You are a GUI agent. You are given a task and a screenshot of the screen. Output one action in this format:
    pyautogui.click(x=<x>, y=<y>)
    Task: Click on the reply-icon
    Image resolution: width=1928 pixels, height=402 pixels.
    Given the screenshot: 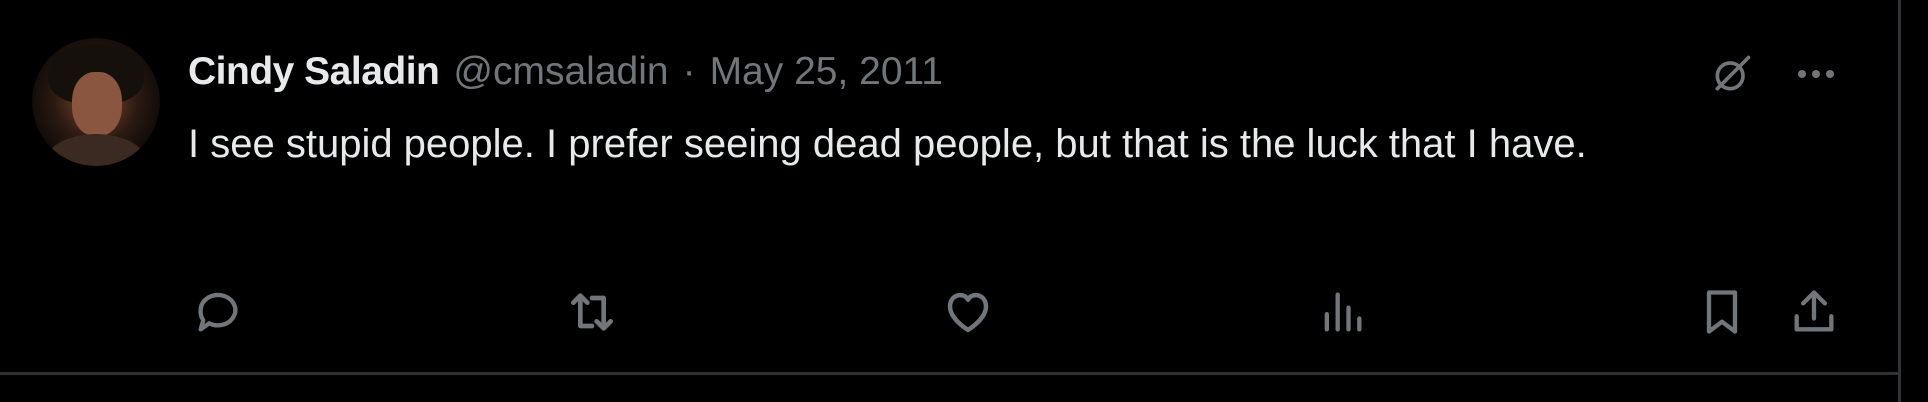 What is the action you would take?
    pyautogui.click(x=218, y=312)
    